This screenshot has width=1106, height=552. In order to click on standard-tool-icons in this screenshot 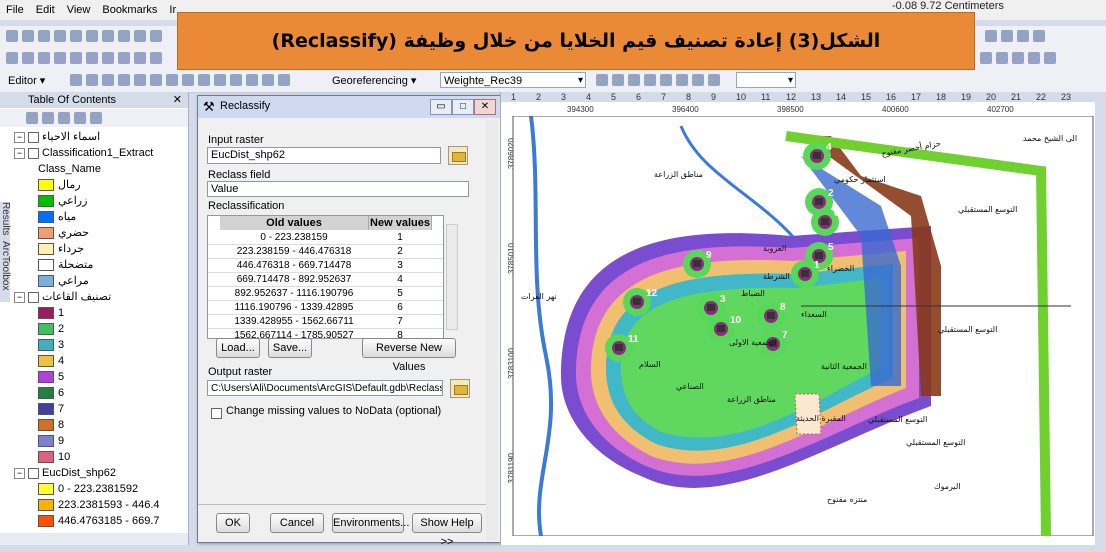, I will do `click(86, 37)`.